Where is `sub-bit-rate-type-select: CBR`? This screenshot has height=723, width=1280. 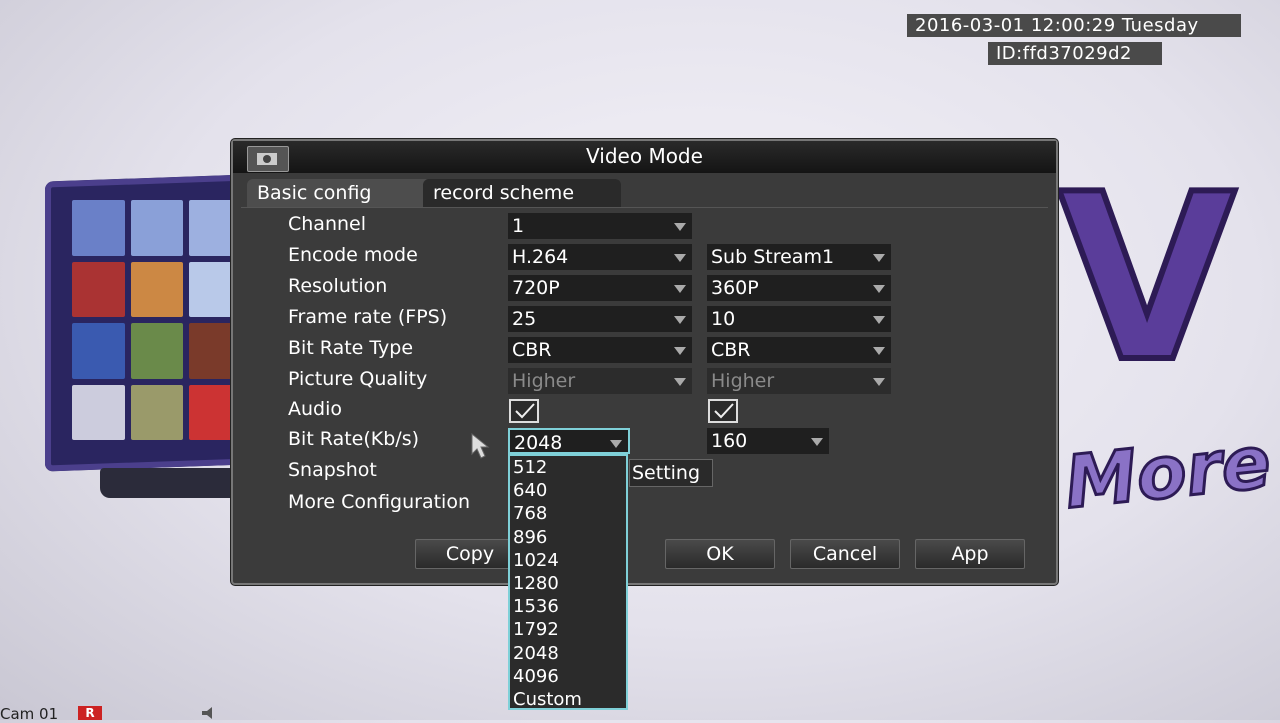
sub-bit-rate-type-select: CBR is located at coordinates (799, 350).